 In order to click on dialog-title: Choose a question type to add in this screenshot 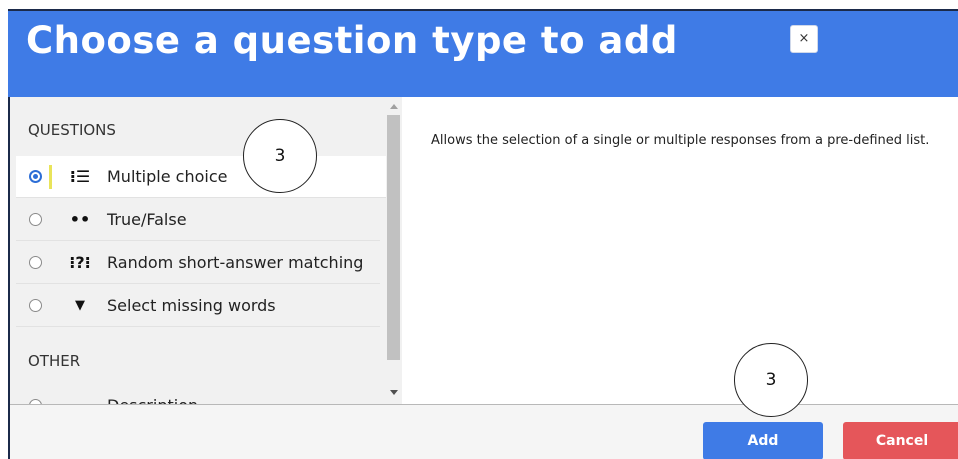, I will do `click(352, 40)`.